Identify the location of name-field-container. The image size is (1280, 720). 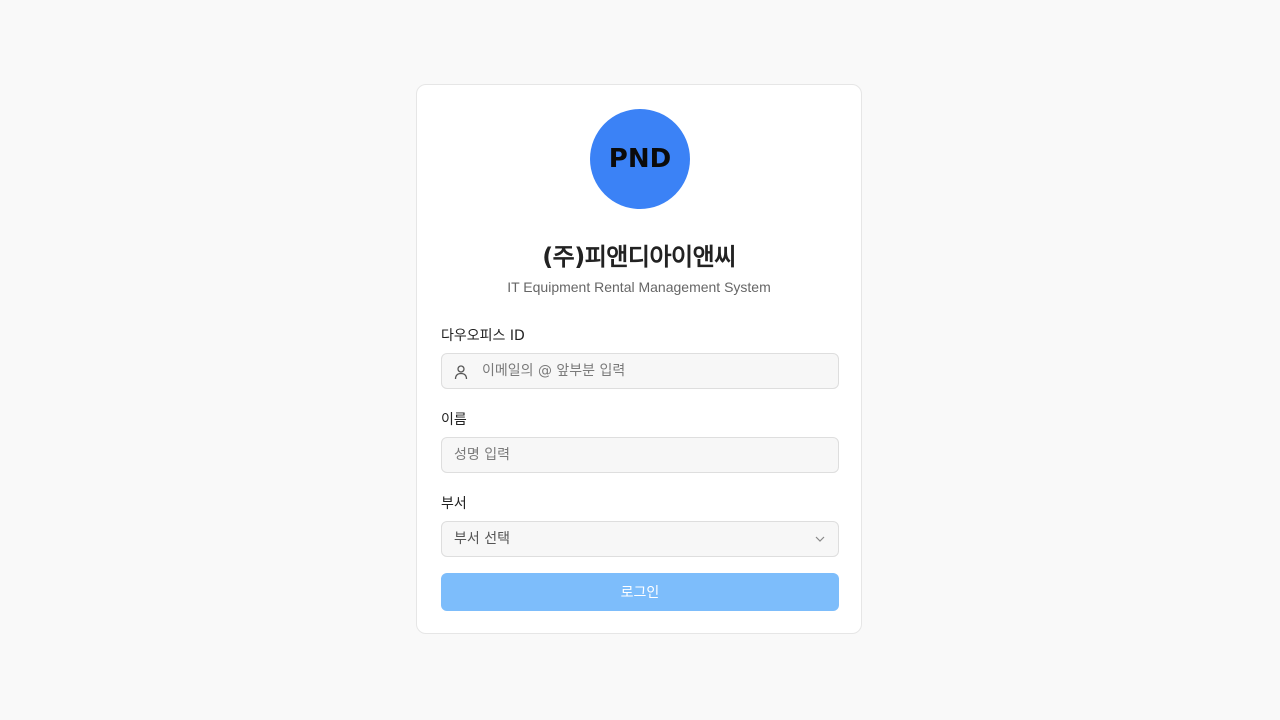
(640, 455).